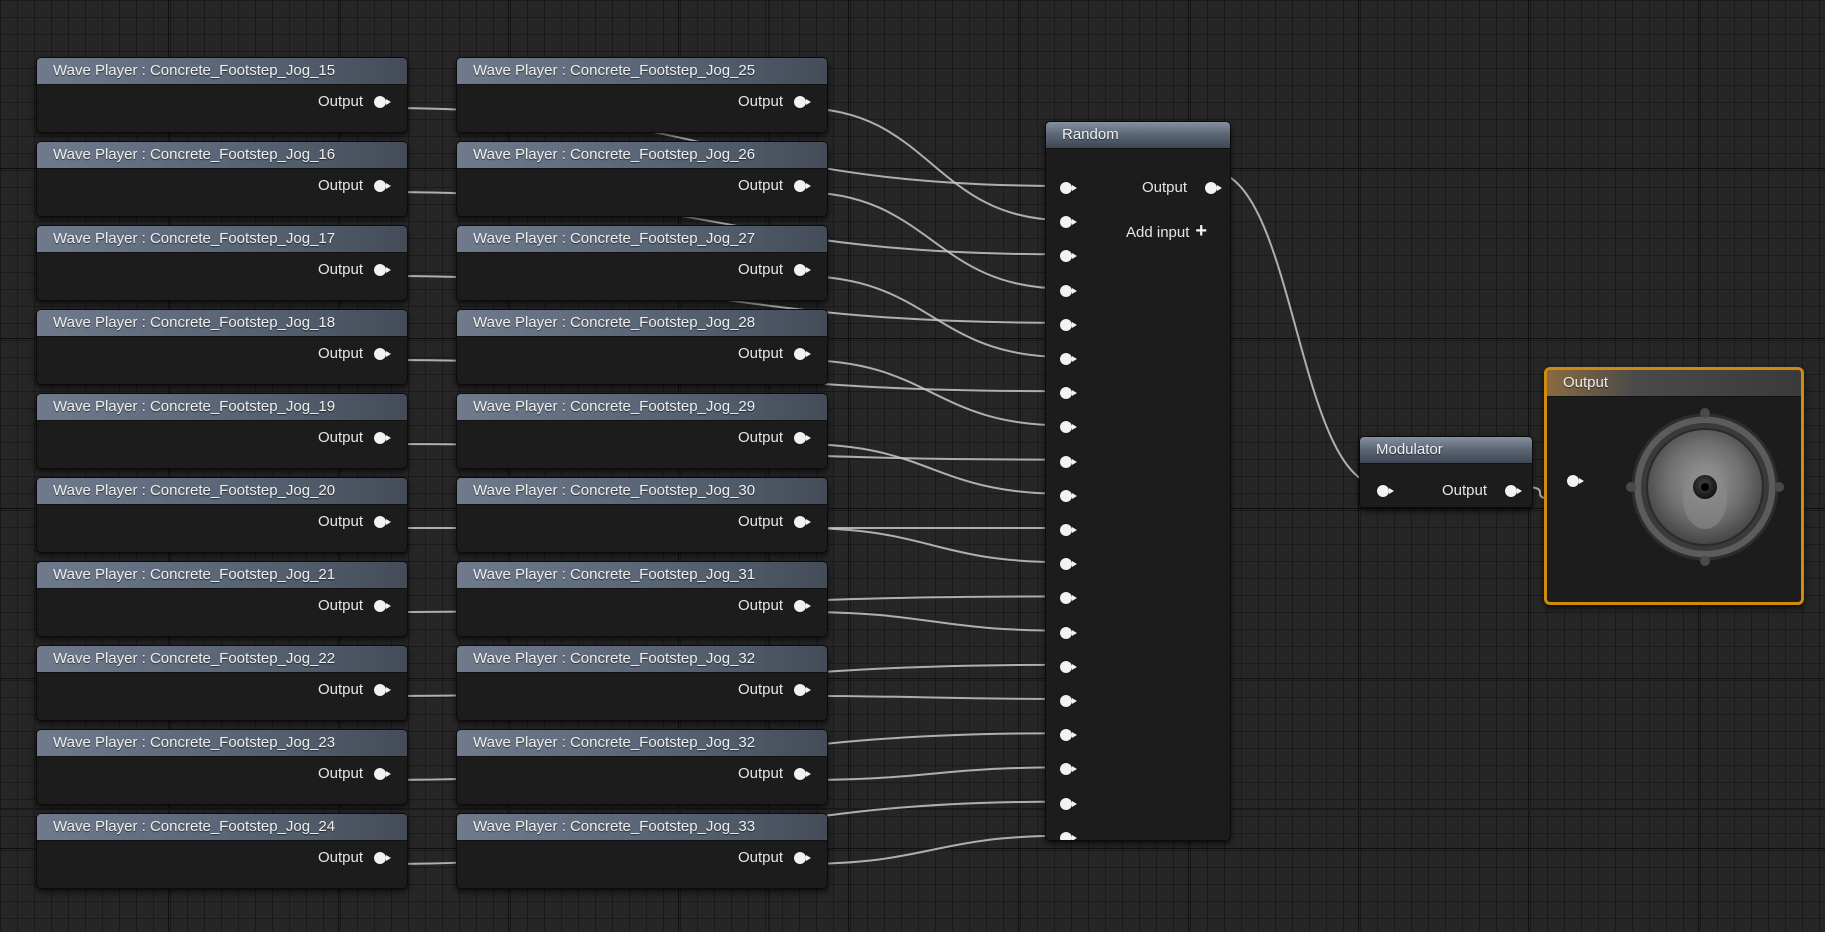 This screenshot has width=1825, height=932. Describe the element at coordinates (222, 743) in the screenshot. I see `wave-player-title: Wave Player : Concrete_Footstep_Jog_23` at that location.